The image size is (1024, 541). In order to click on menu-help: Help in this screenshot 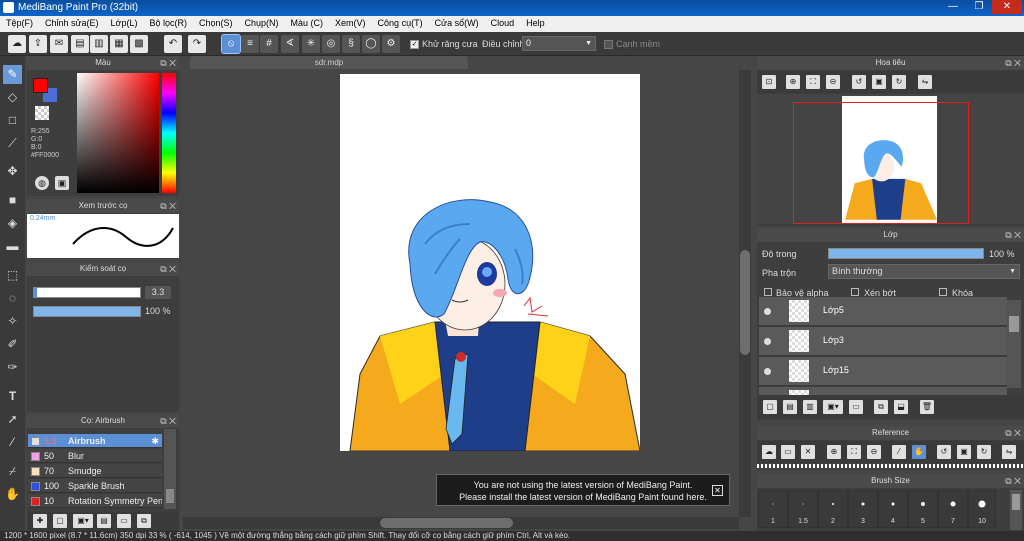, I will do `click(535, 22)`.